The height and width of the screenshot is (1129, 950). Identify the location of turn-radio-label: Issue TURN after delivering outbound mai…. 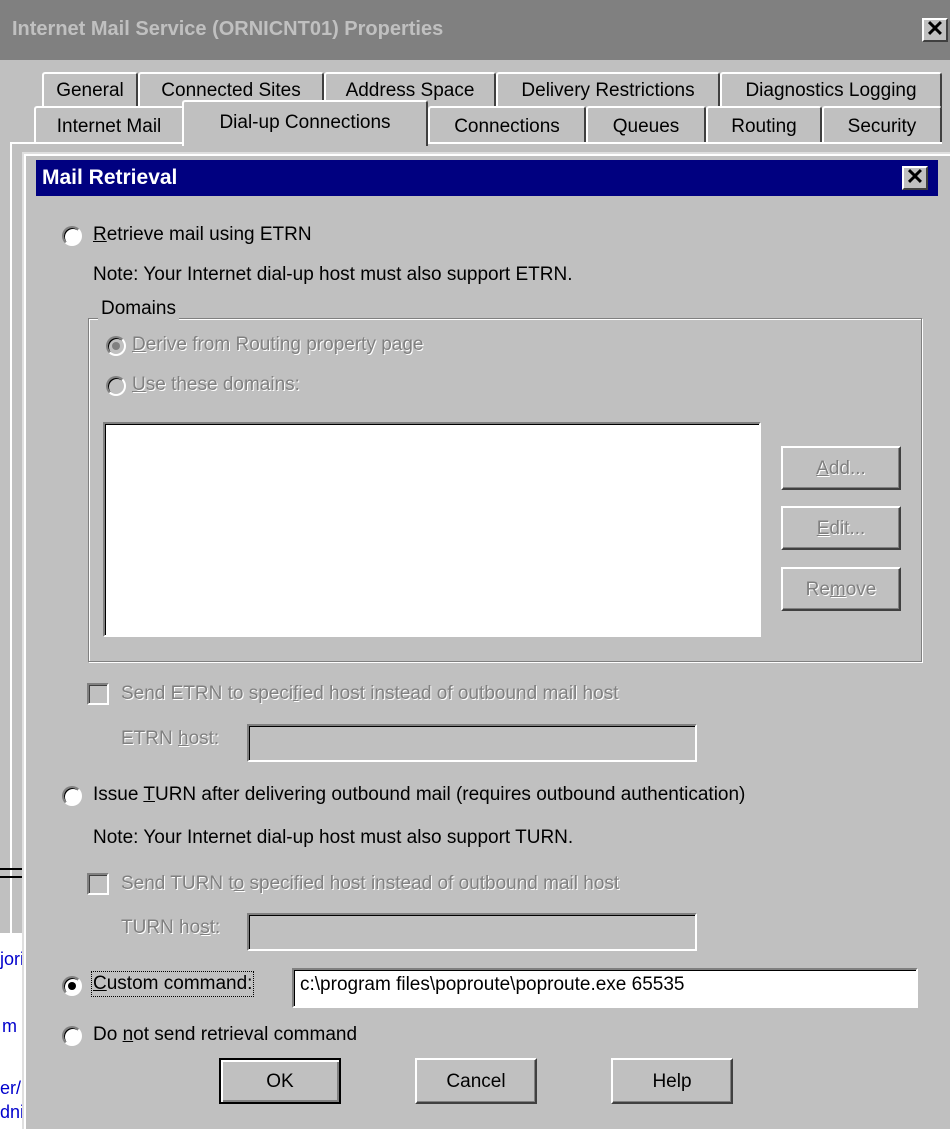
(419, 795).